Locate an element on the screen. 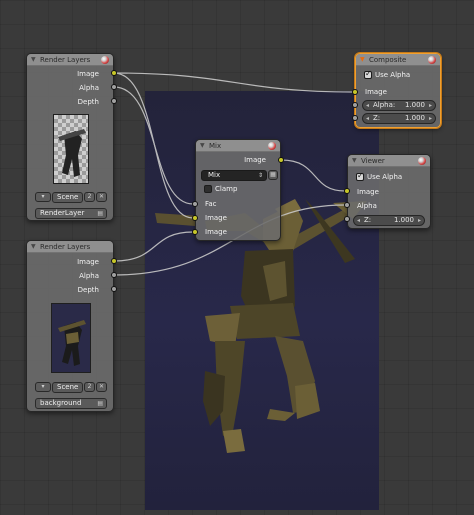 The image size is (474, 515). rl1-depth-output-socket is located at coordinates (114, 101).